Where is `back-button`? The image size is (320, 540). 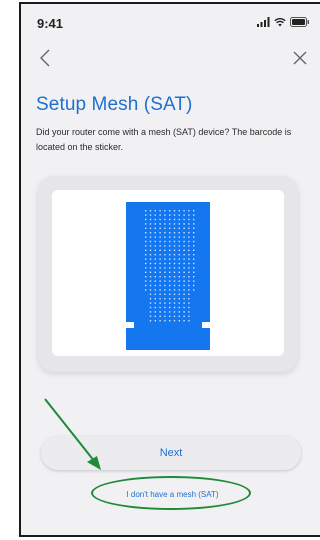
back-button is located at coordinates (45, 60).